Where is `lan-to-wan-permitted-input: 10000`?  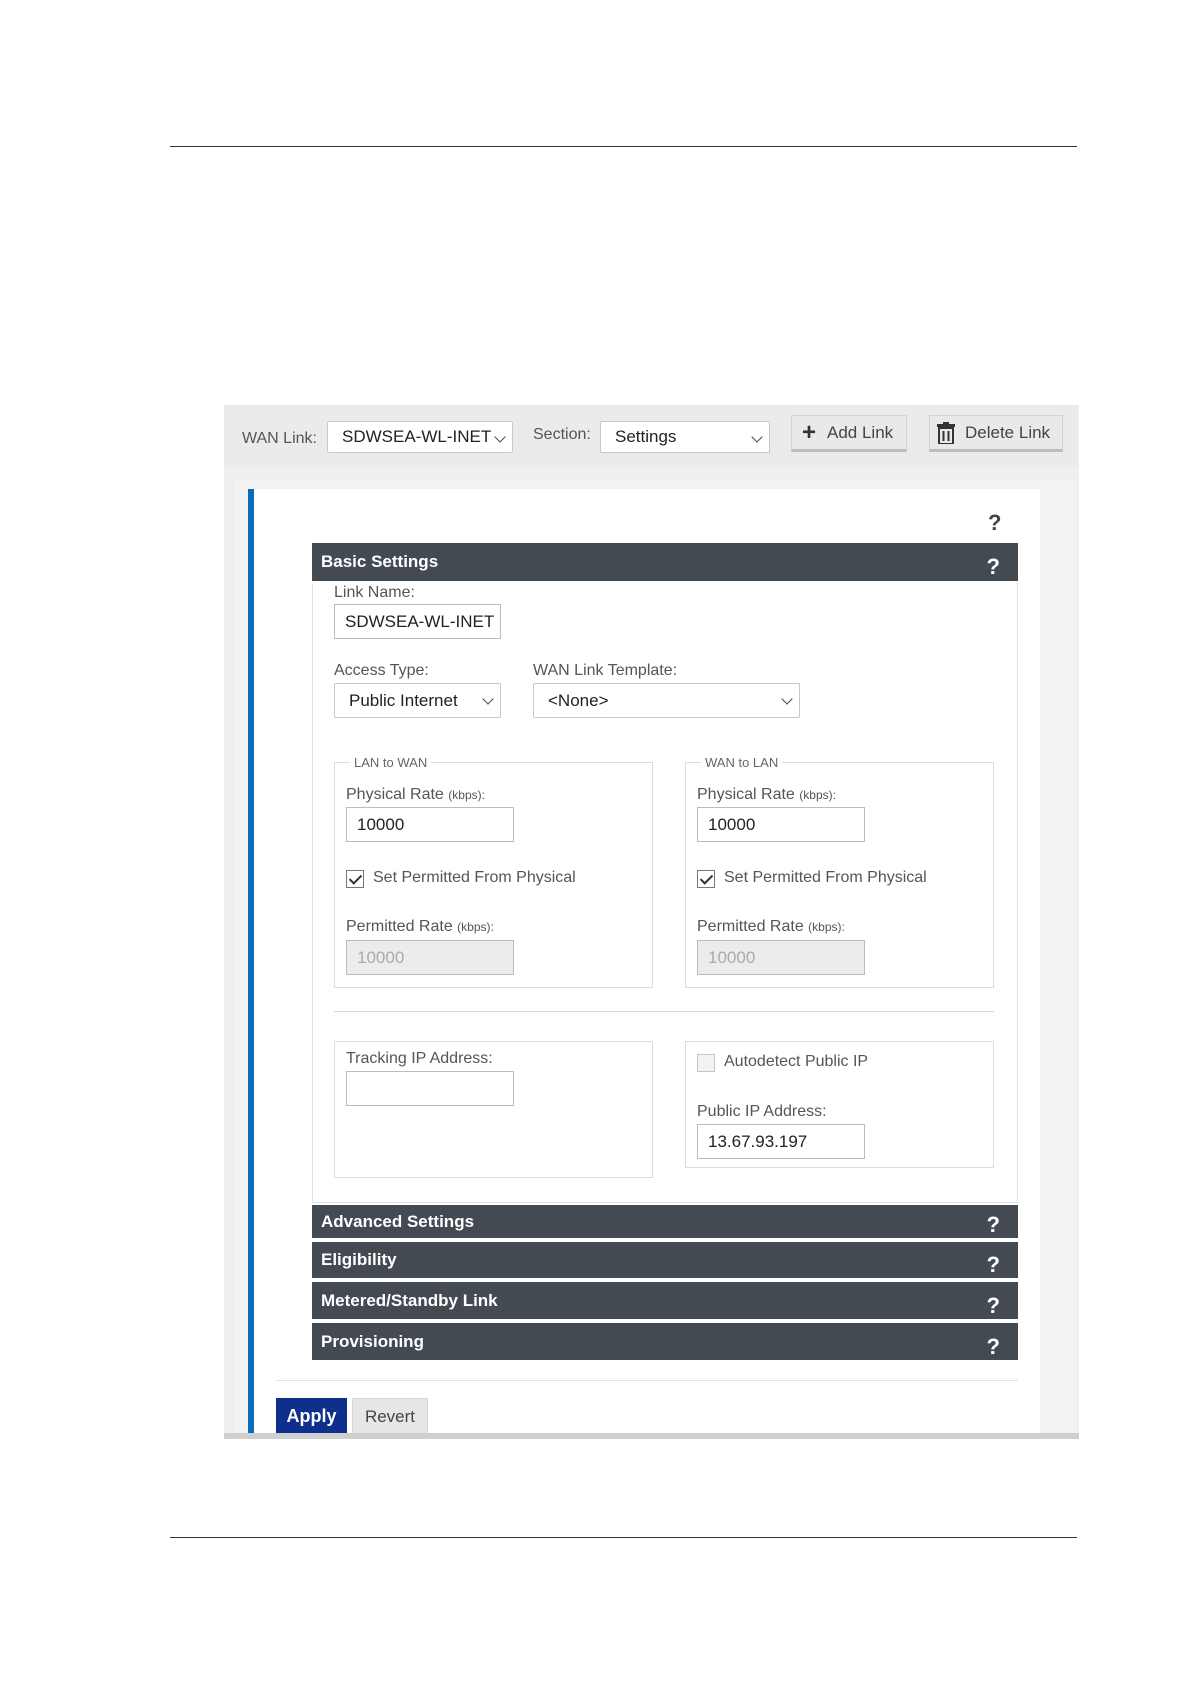 lan-to-wan-permitted-input: 10000 is located at coordinates (430, 957).